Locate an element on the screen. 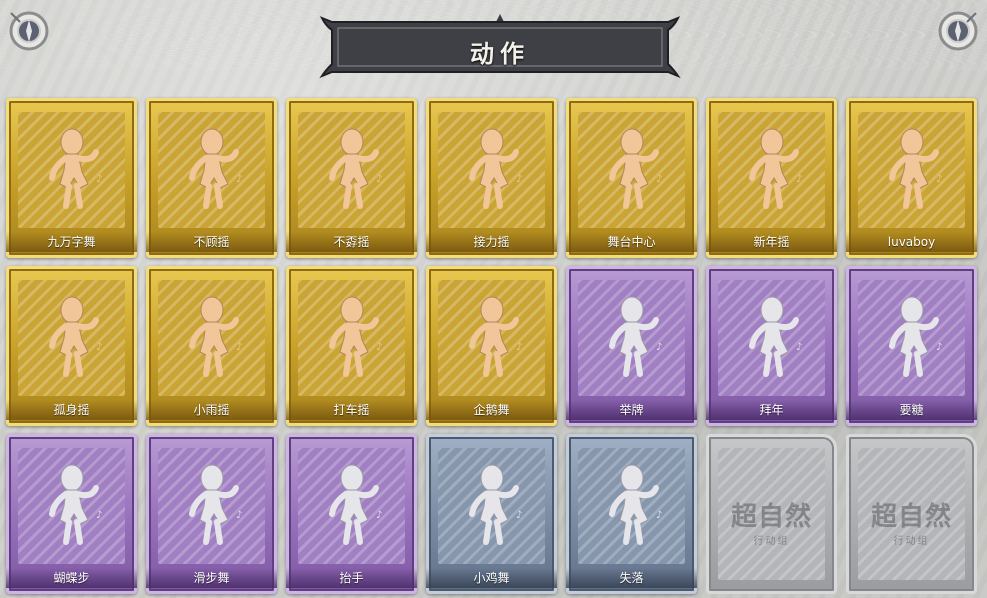 The height and width of the screenshot is (598, 987). emote-card: ♪ 不孬摇 is located at coordinates (351, 178).